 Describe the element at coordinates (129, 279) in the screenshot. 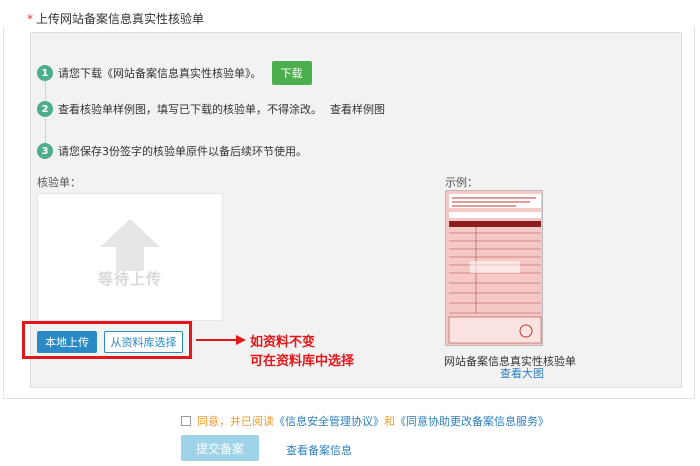

I see `upload-placeholder: 等待上传` at that location.